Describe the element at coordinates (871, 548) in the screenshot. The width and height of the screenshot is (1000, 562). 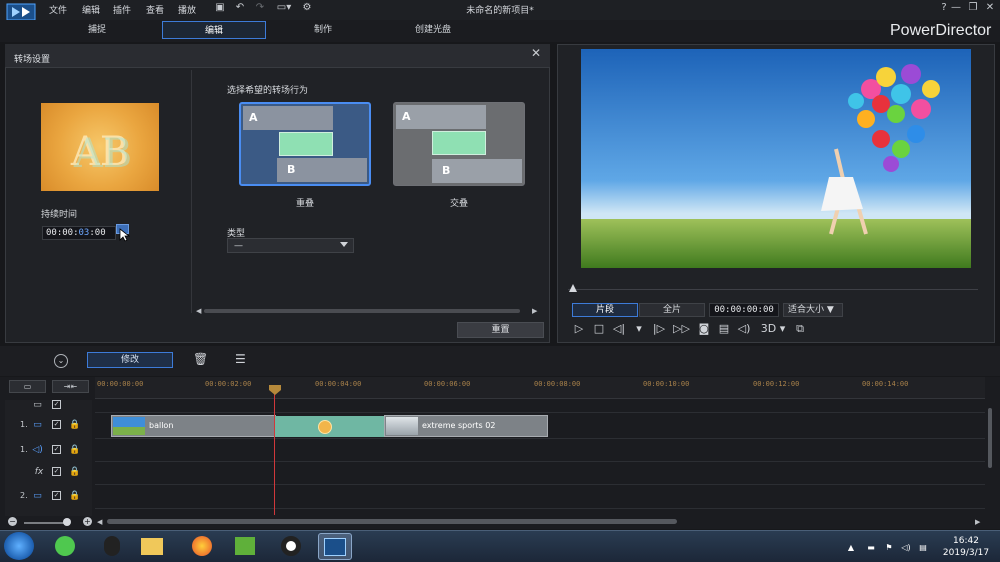
I see `tray-keyboard-icon: ▬` at that location.